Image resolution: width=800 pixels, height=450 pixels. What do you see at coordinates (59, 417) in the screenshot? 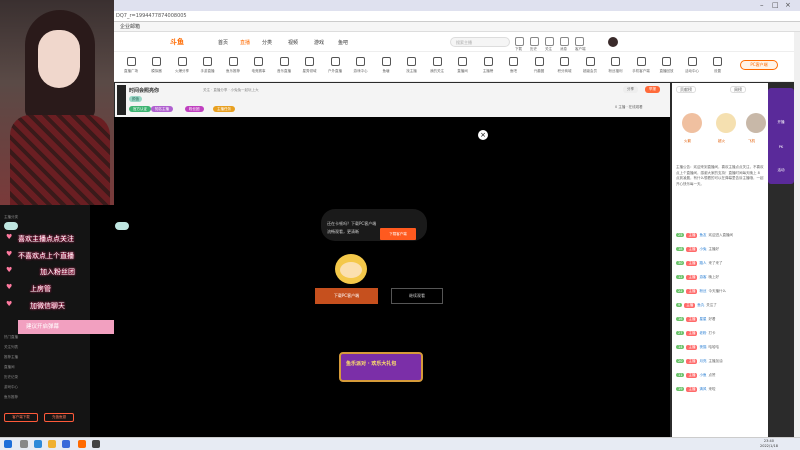
I see `recharge-button: 充值鱼翅` at bounding box center [59, 417].